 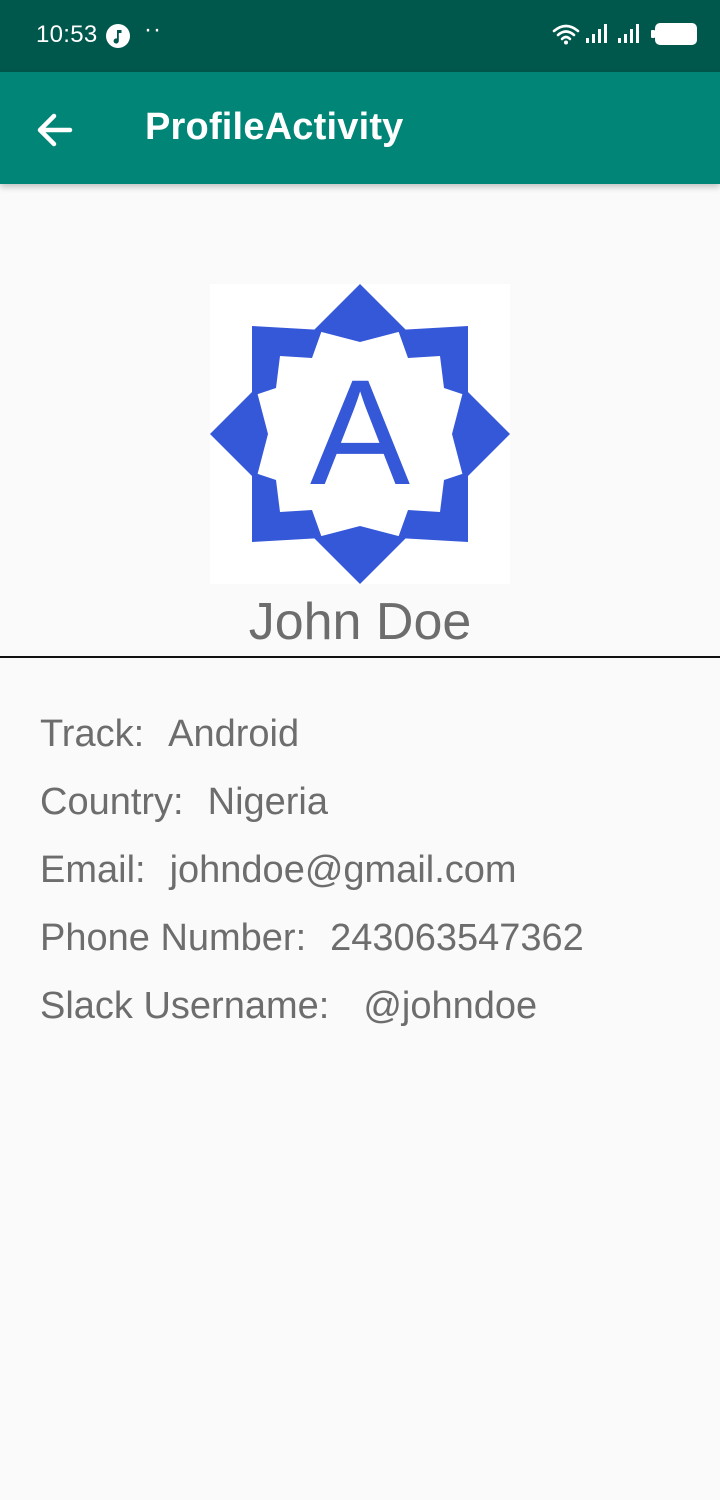 What do you see at coordinates (360, 622) in the screenshot?
I see `profile-name: John Doe` at bounding box center [360, 622].